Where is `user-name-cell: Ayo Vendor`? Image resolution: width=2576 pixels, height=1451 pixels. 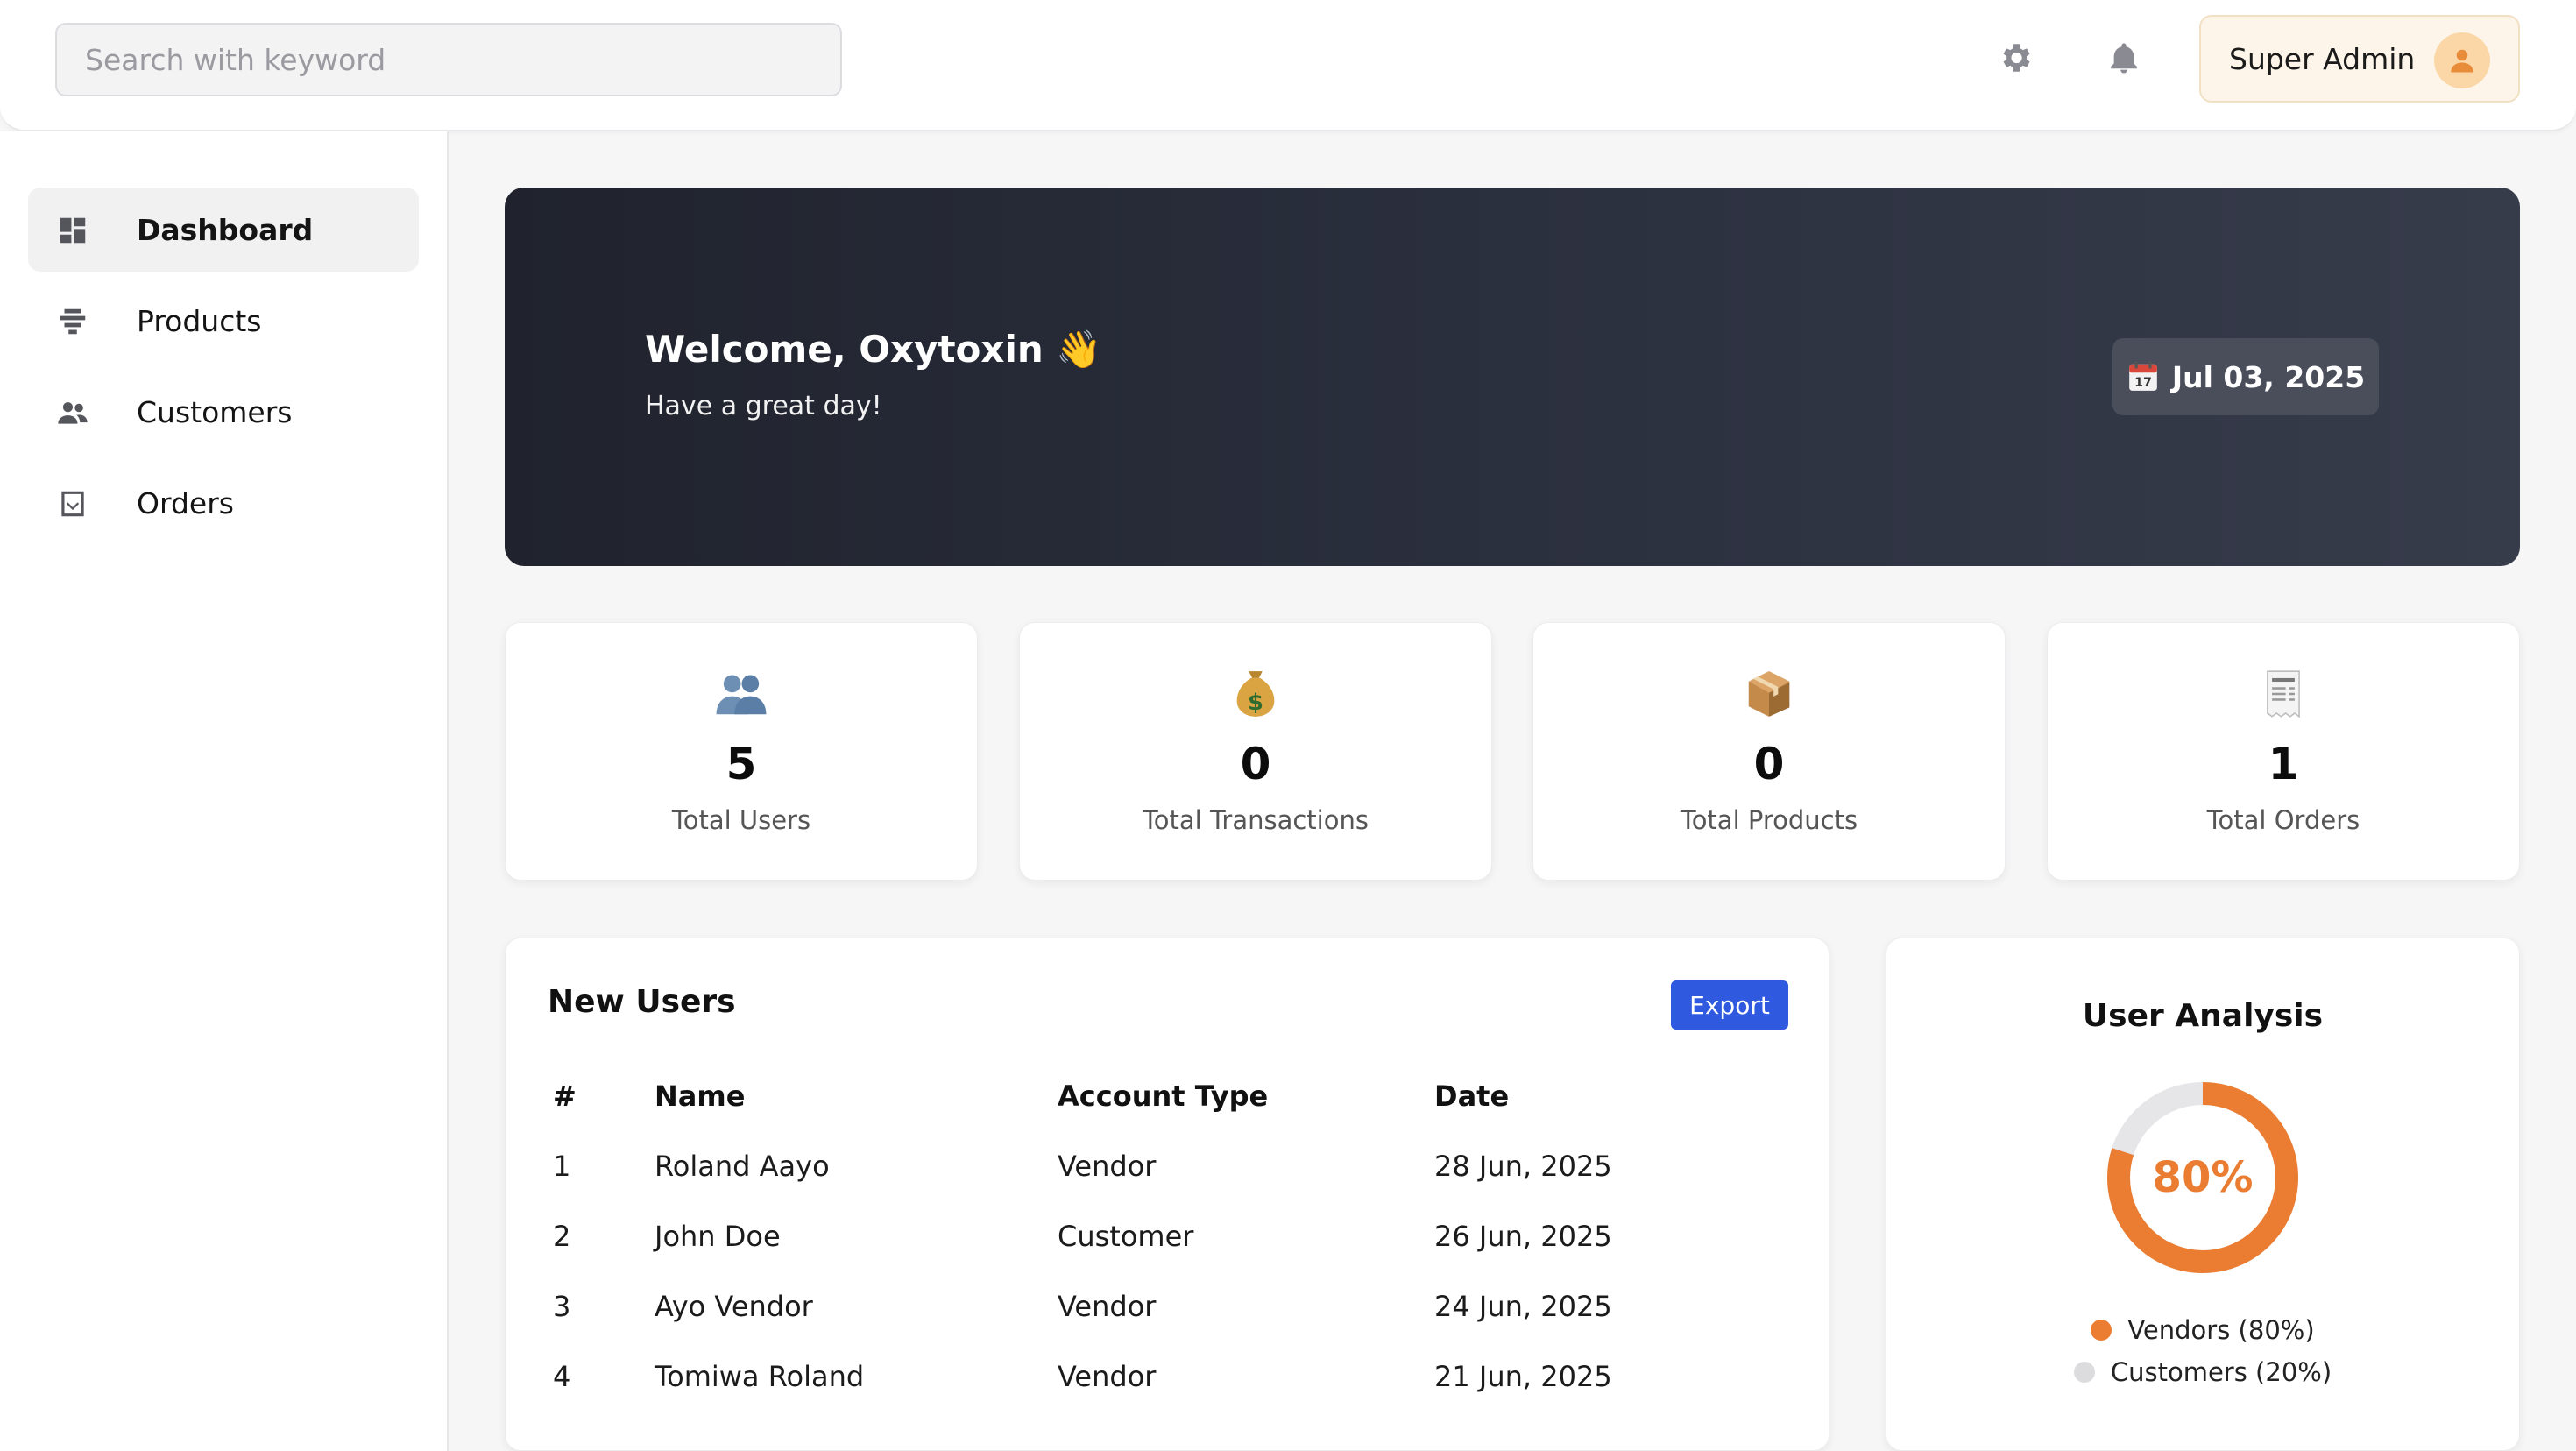 user-name-cell: Ayo Vendor is located at coordinates (734, 1306).